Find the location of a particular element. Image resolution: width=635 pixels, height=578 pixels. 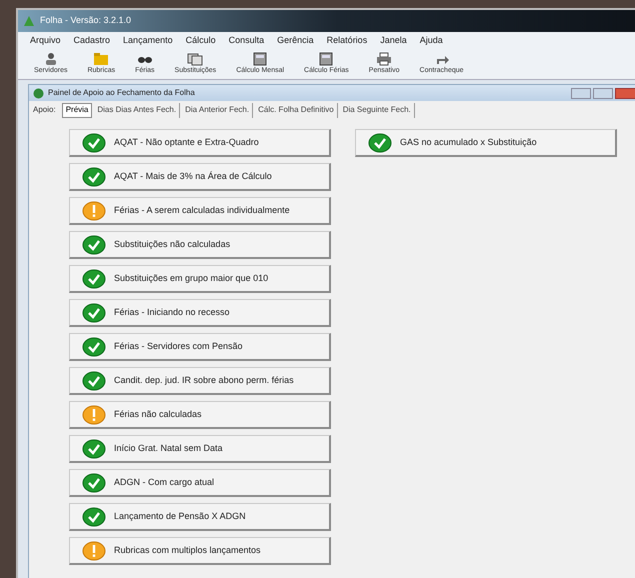

window-title: Folha - Versão: 3.2.1.0 is located at coordinates (86, 21).